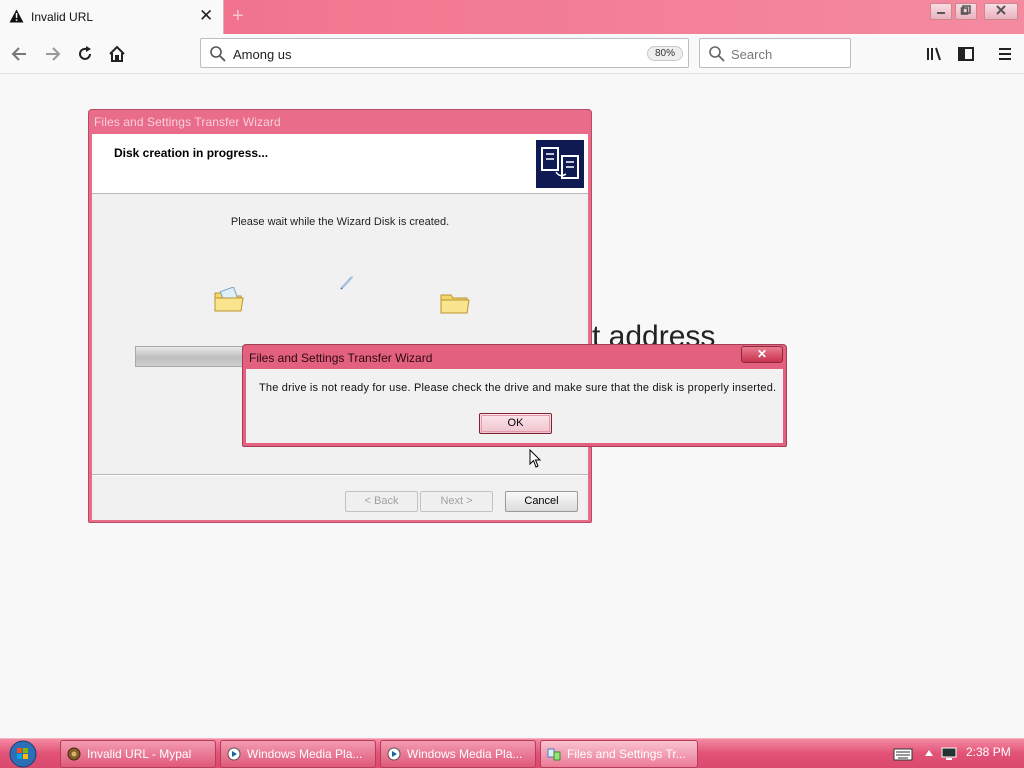 The image size is (1024, 768). What do you see at coordinates (229, 299) in the screenshot?
I see `source-folder-icon` at bounding box center [229, 299].